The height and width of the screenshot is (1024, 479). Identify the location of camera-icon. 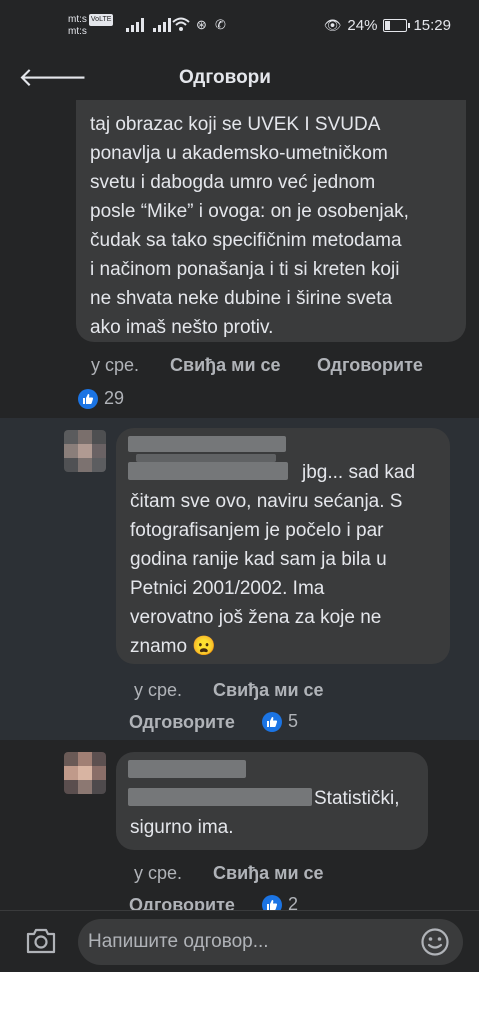
(41, 941).